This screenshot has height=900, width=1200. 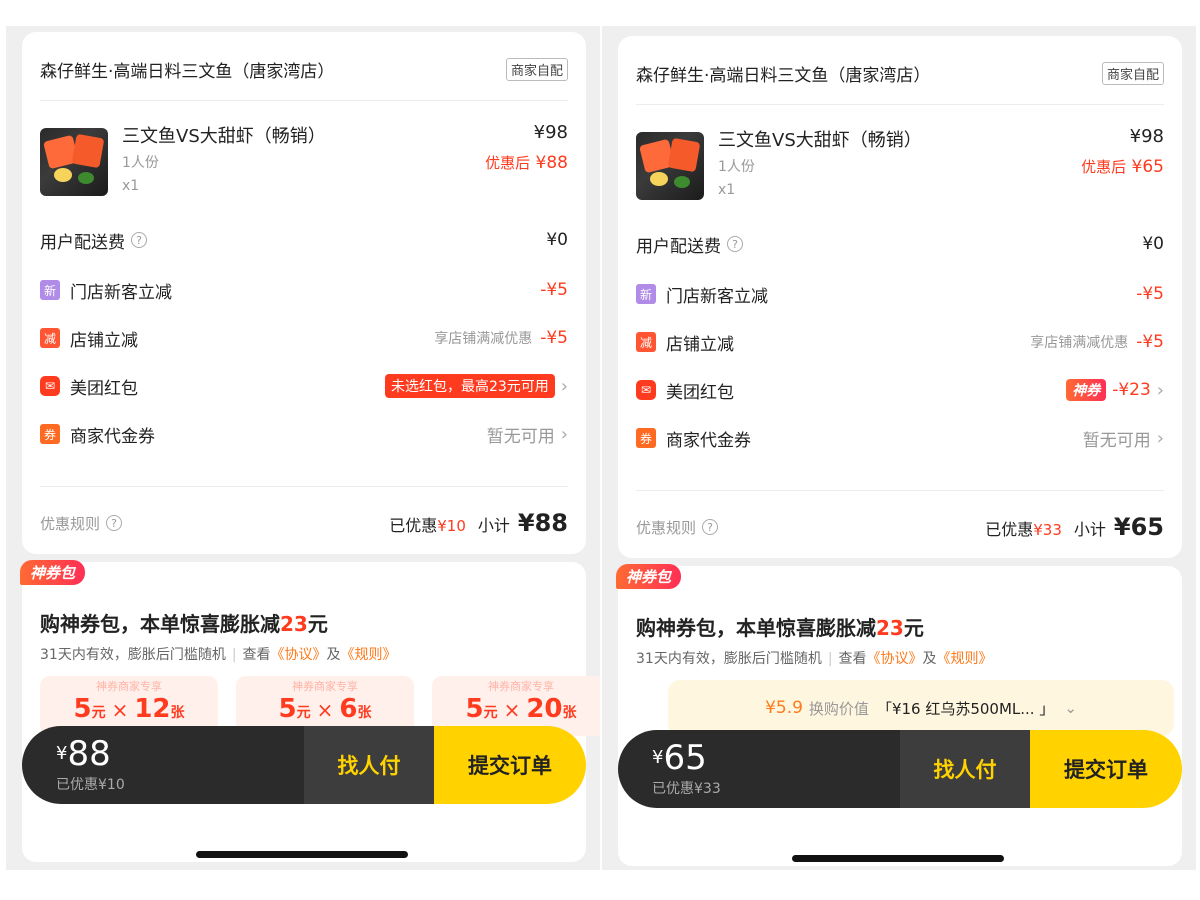 What do you see at coordinates (649, 576) in the screenshot?
I see `coupon-pack-badge: 神券包` at bounding box center [649, 576].